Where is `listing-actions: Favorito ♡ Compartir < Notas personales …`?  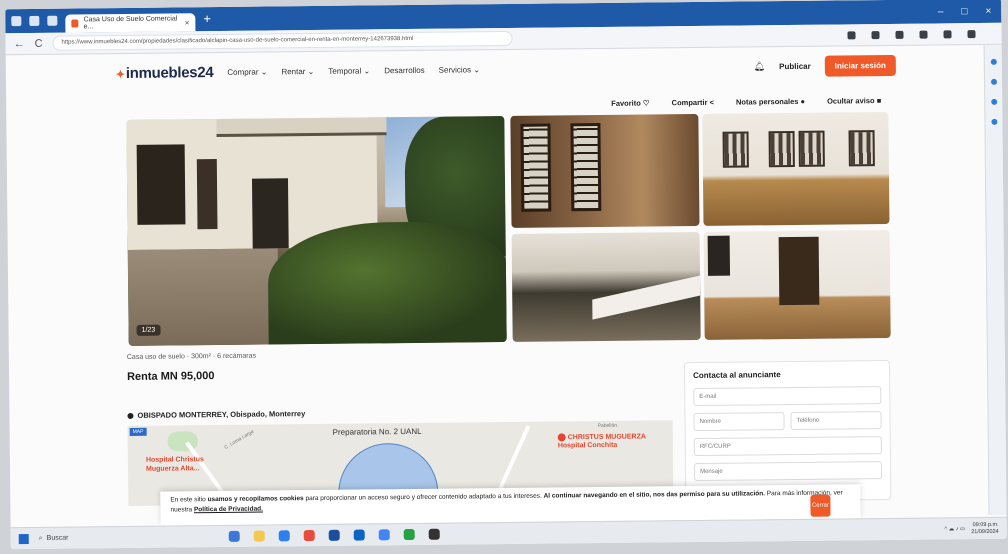
listing-actions: Favorito ♡ Compartir < Notas personales … is located at coordinates (746, 102).